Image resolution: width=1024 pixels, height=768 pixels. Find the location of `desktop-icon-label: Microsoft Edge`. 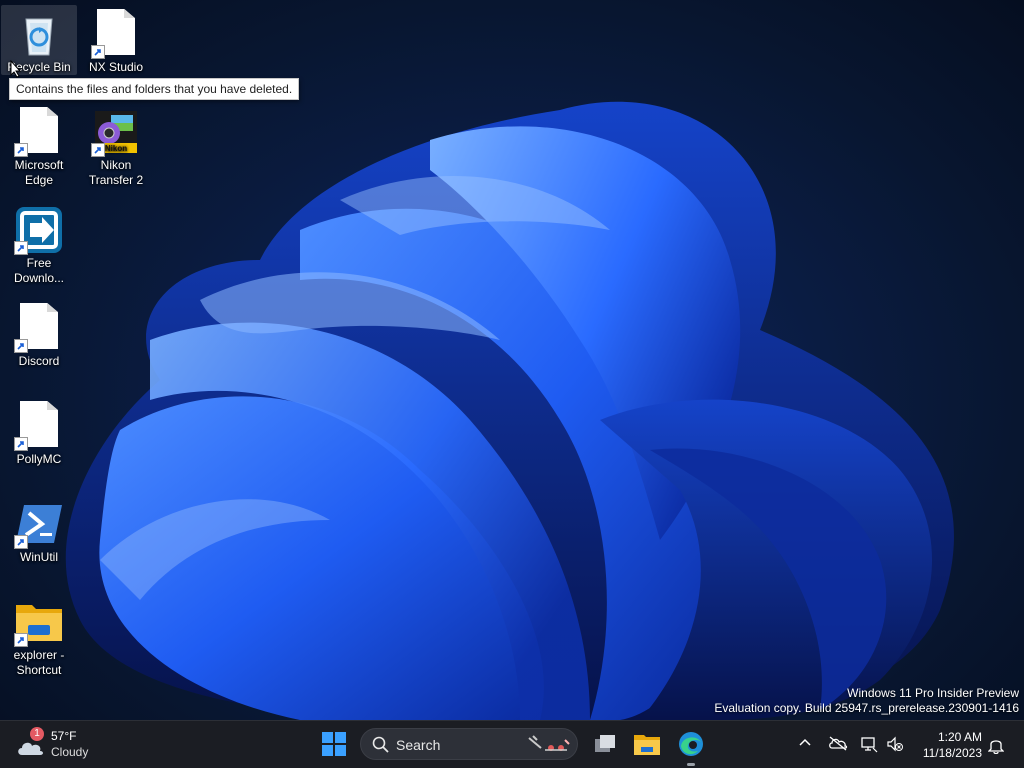

desktop-icon-label: Microsoft Edge is located at coordinates (39, 172).